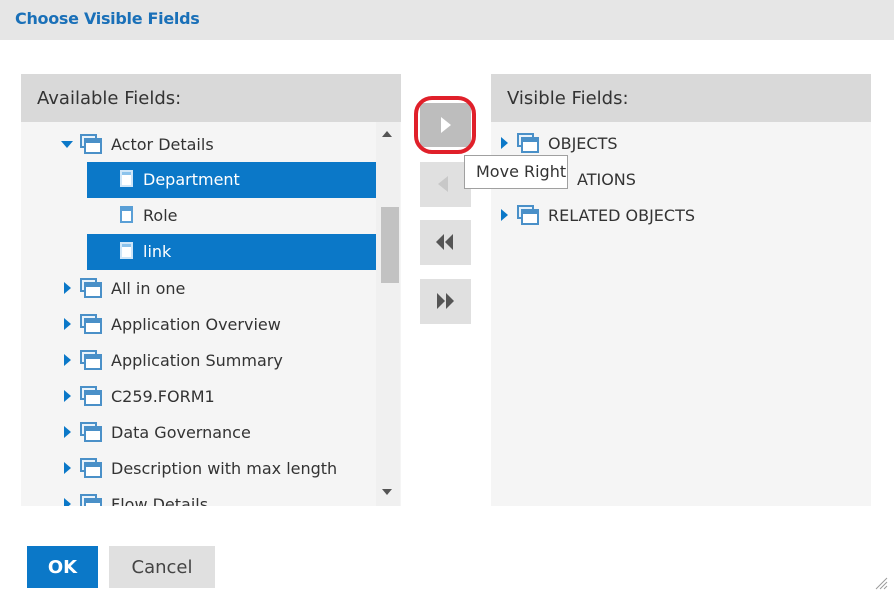  I want to click on tree-folder-actor-details: Actor Details, so click(198, 145).